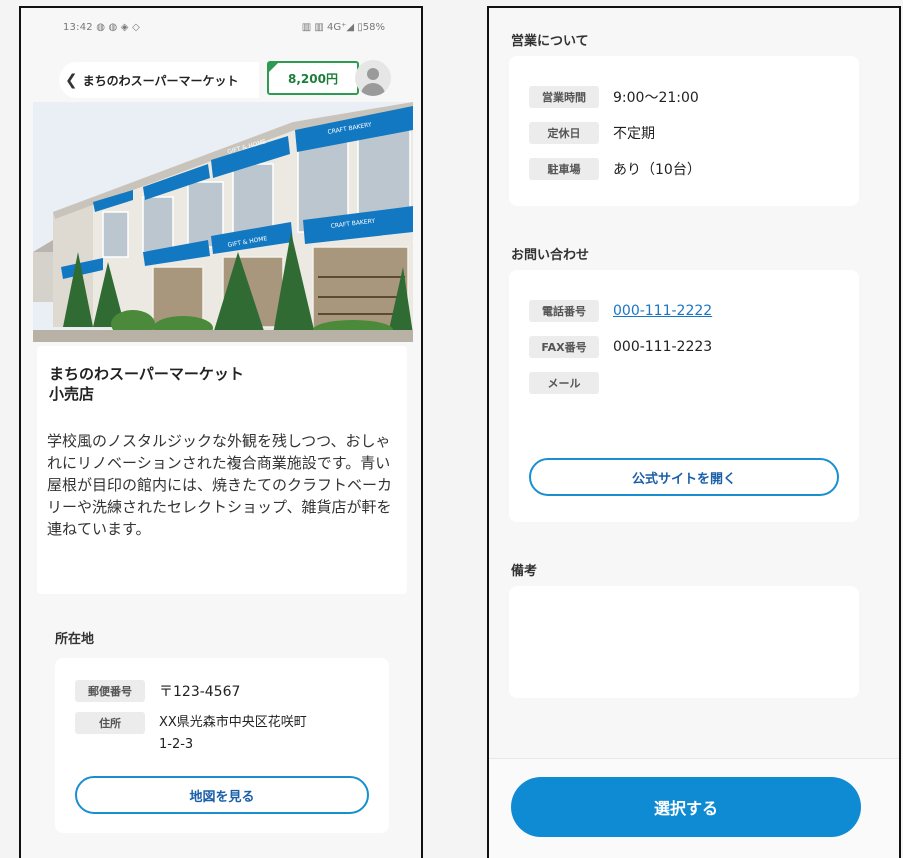 This screenshot has height=858, width=903. Describe the element at coordinates (656, 98) in the screenshot. I see `hours-value: 9:00〜21:00` at that location.